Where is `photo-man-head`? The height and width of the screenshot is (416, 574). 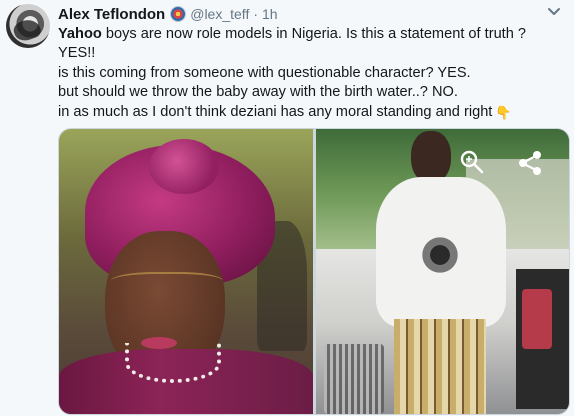
photo-man-head is located at coordinates (431, 157).